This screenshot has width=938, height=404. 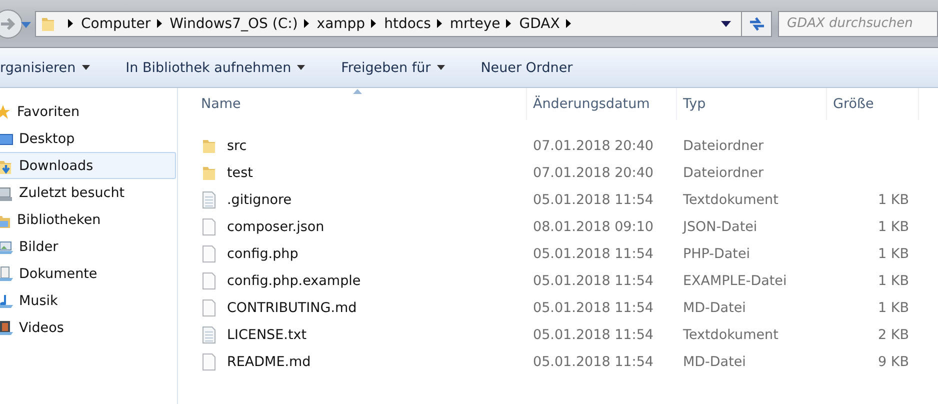 I want to click on refresh-button, so click(x=757, y=23).